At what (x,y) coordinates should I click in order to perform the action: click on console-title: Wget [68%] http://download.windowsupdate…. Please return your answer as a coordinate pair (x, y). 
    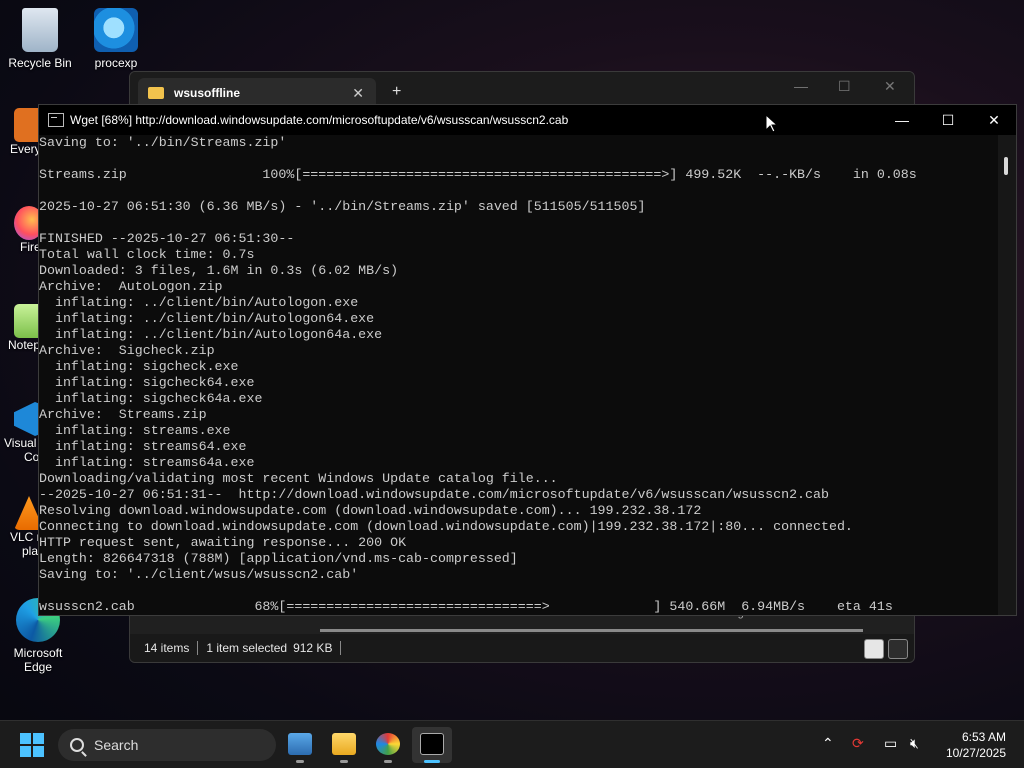
    Looking at the image, I should click on (319, 120).